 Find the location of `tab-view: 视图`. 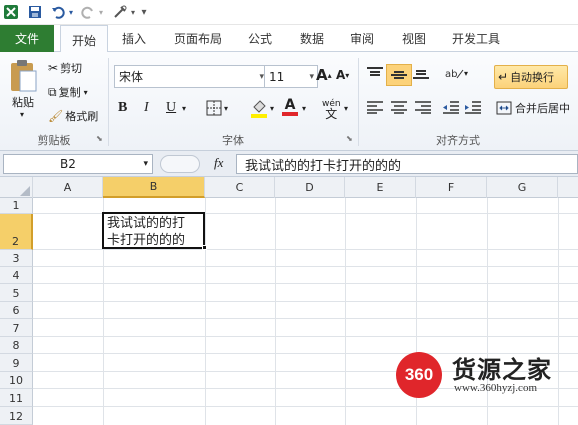

tab-view: 视图 is located at coordinates (414, 38).